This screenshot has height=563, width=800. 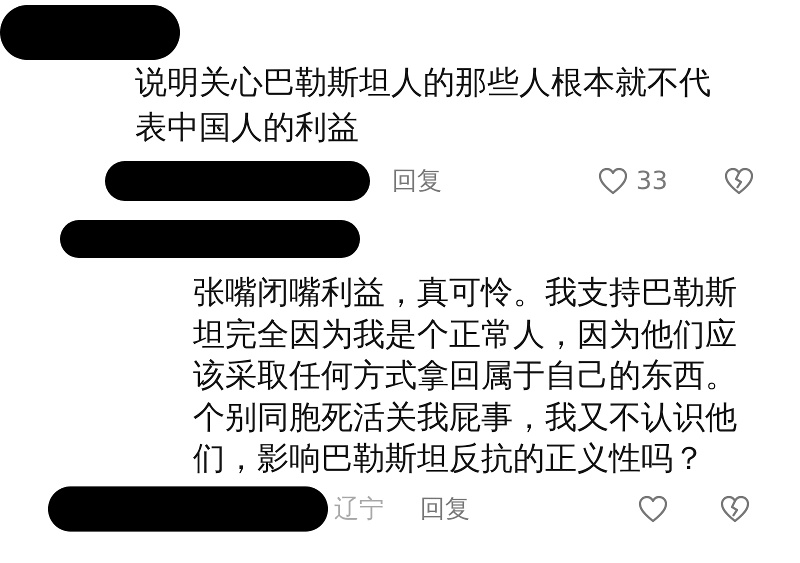 What do you see at coordinates (359, 509) in the screenshot?
I see `location-text: 辽宁` at bounding box center [359, 509].